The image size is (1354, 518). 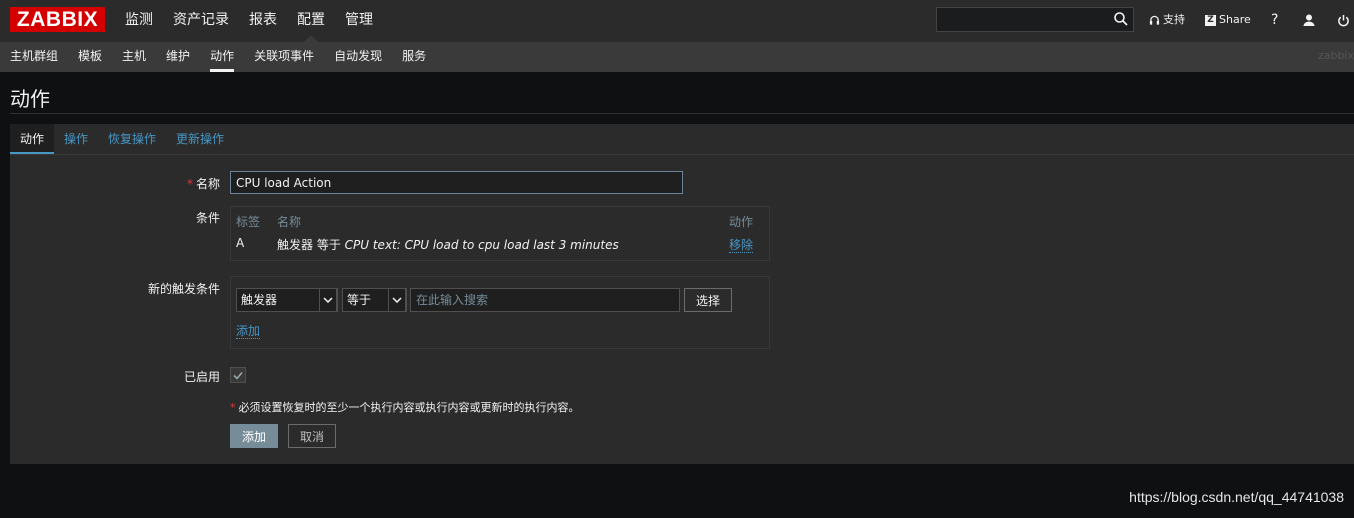 I want to click on conditions-label: 条件, so click(x=207, y=218).